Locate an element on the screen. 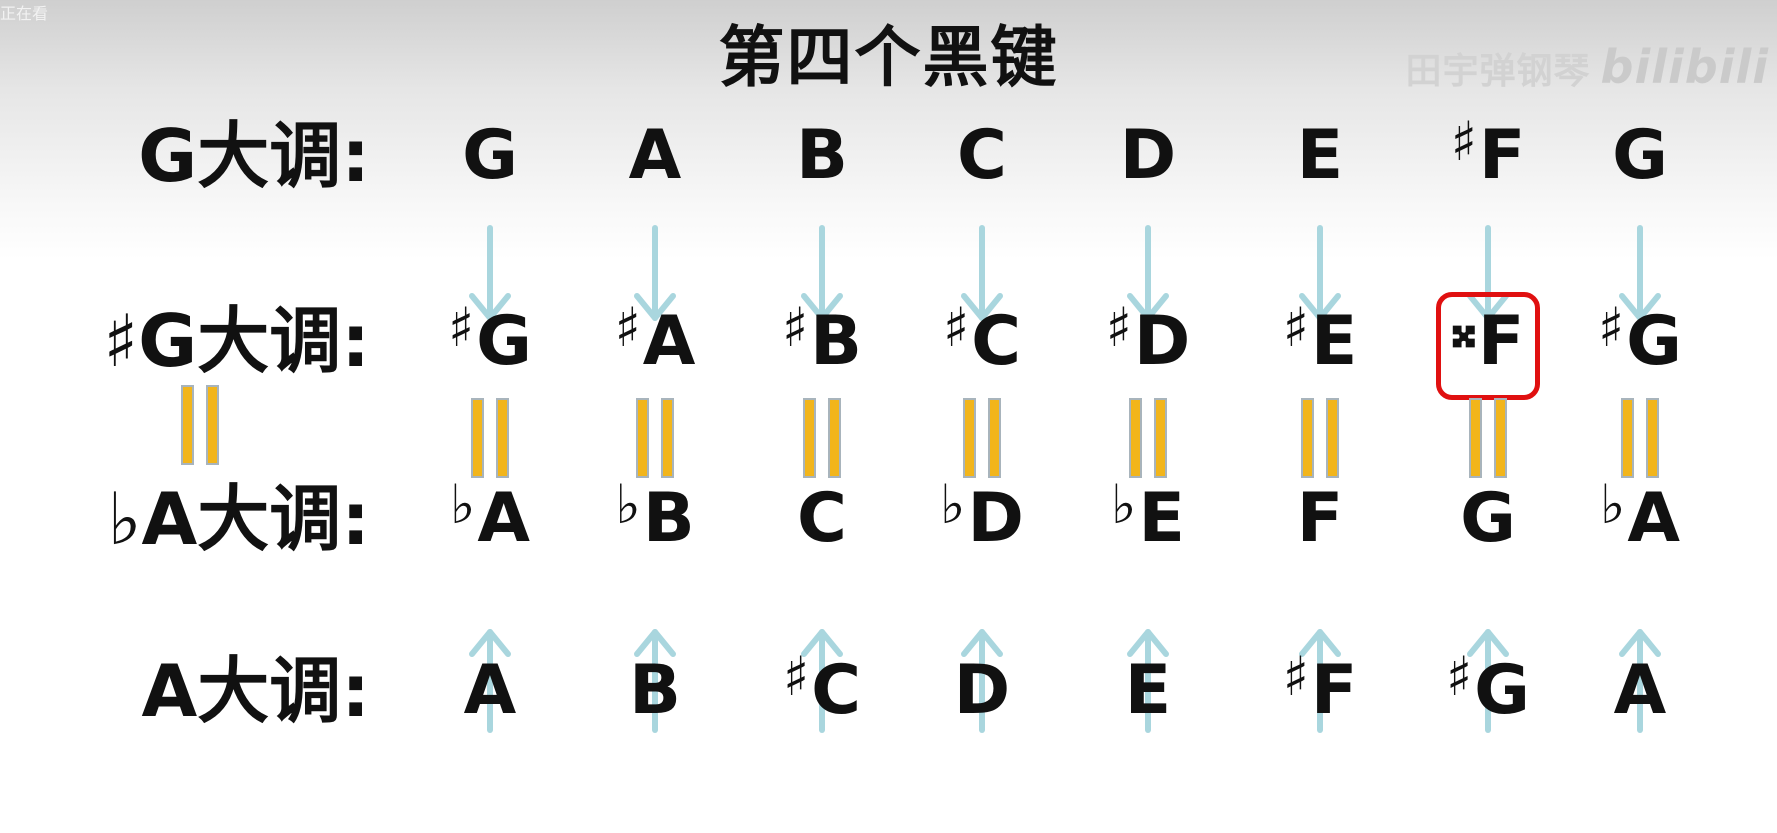 The image size is (1777, 833). note-a-major-4: D is located at coordinates (982, 690).